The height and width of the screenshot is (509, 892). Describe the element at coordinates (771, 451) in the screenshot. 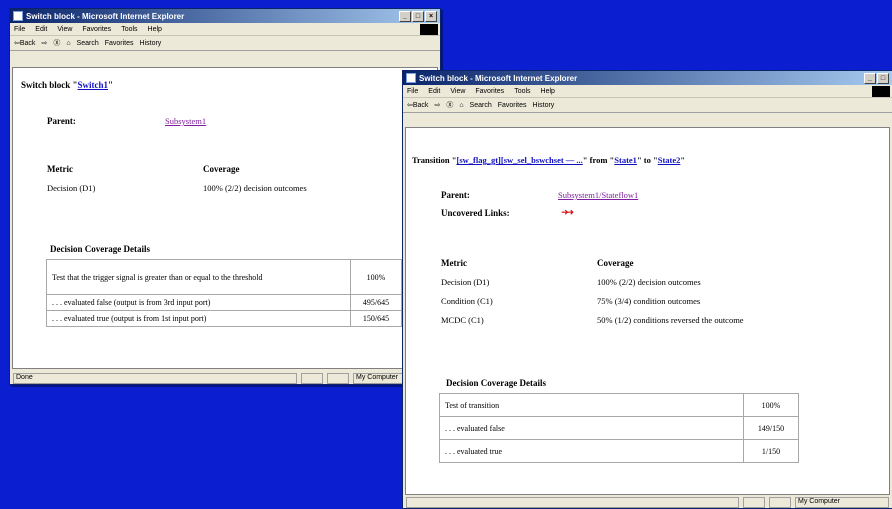

I see `detail-value: 1/150` at that location.